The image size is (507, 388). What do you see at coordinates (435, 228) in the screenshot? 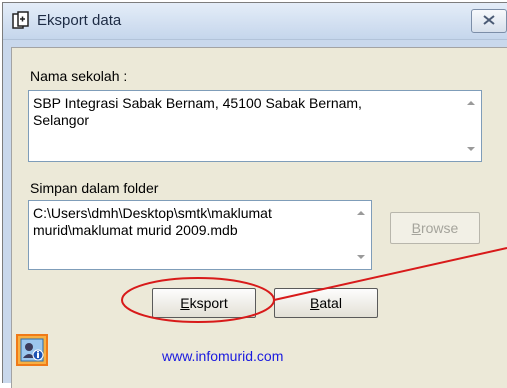
I see `browse-button: Browse` at bounding box center [435, 228].